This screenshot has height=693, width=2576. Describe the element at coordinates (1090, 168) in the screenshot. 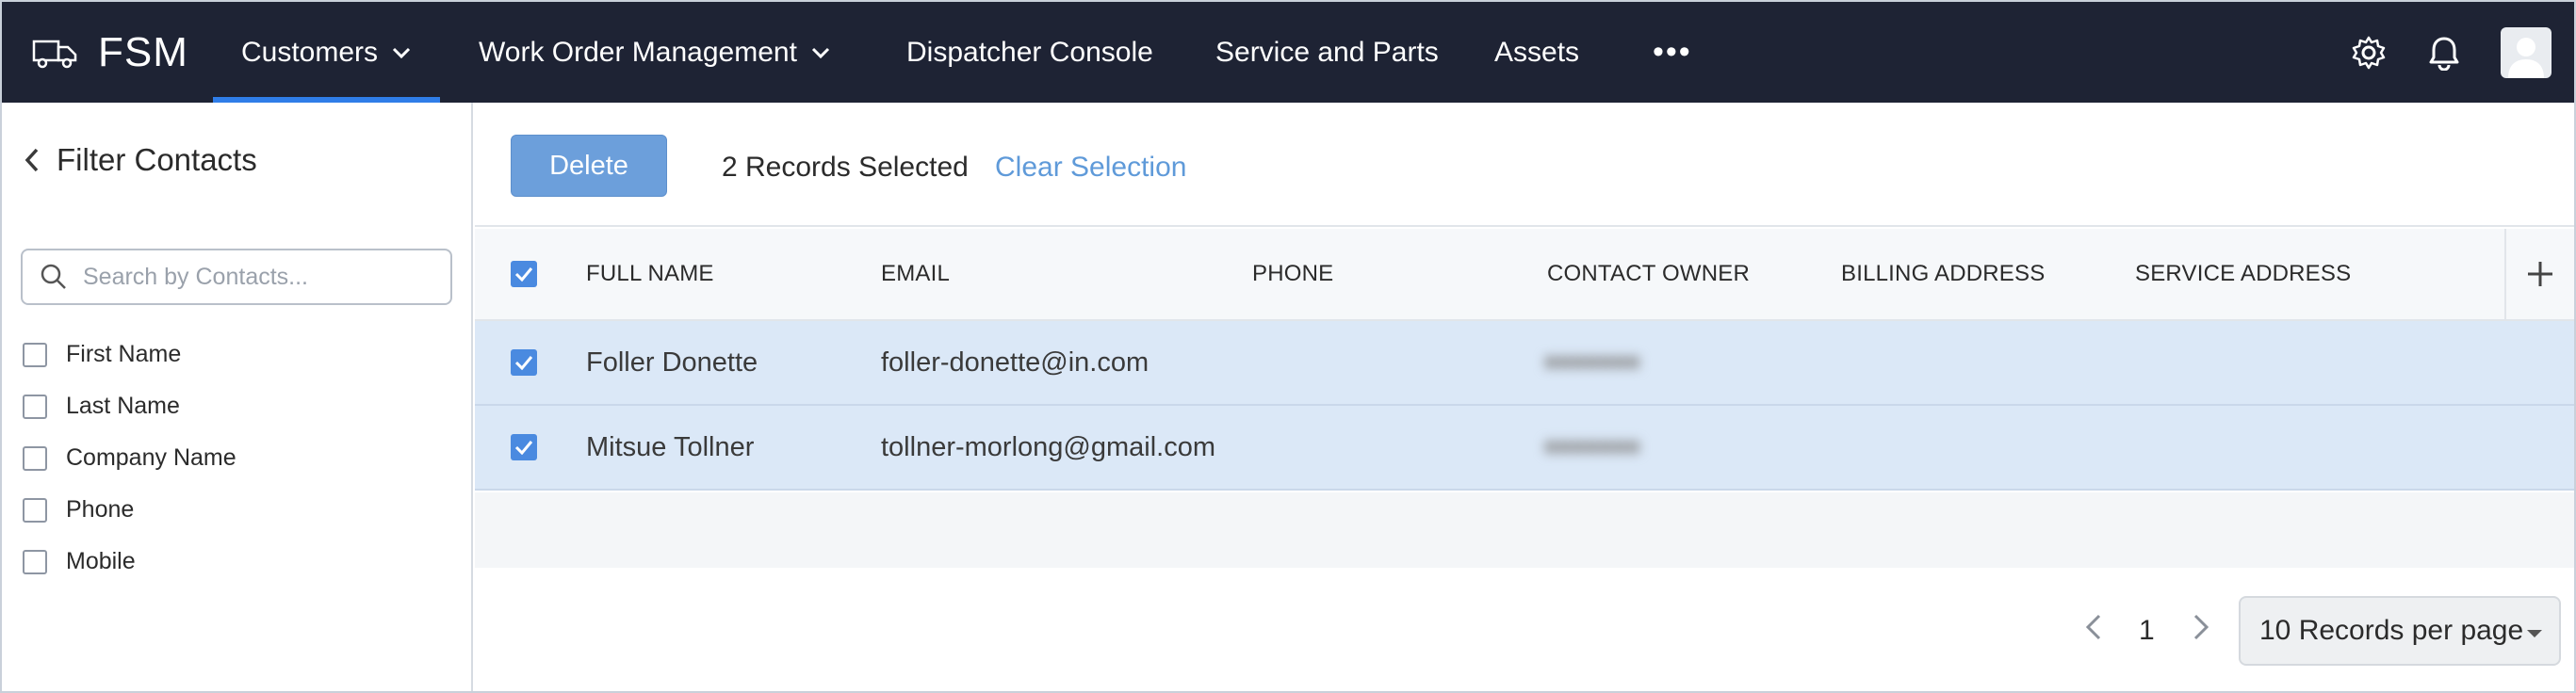

I see `clear-selection-link: Clear Selection` at that location.